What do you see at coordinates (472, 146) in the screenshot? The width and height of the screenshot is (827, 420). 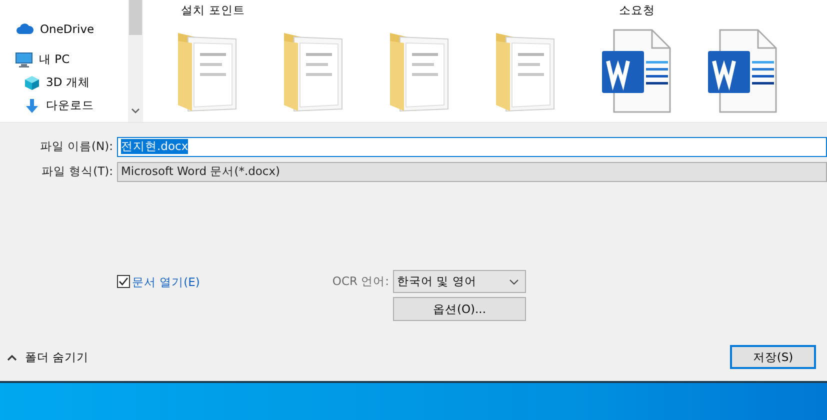 I see `file-name-field: 전지현.docx` at bounding box center [472, 146].